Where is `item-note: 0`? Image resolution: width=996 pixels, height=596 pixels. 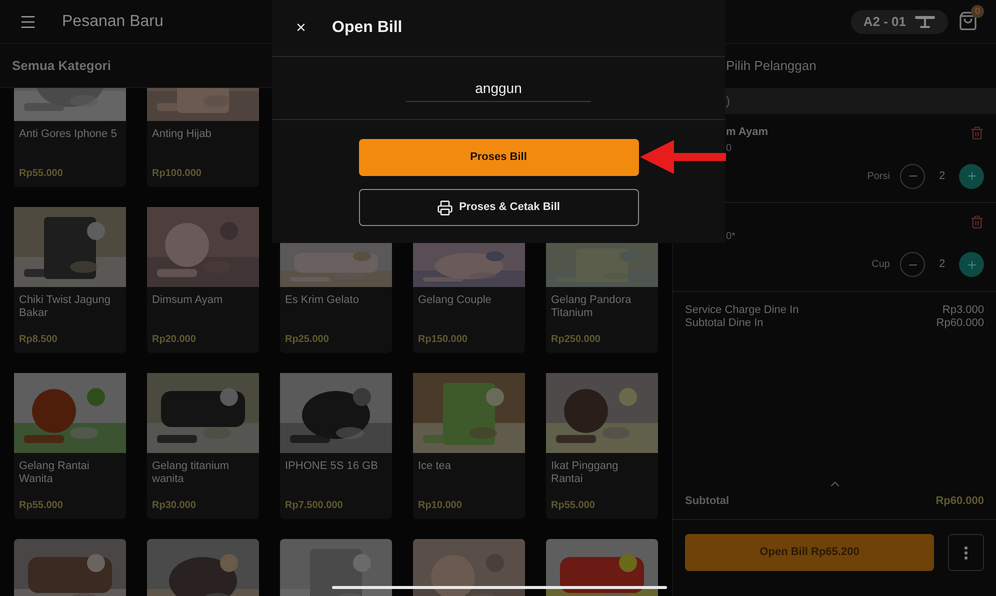
item-note: 0 is located at coordinates (729, 149).